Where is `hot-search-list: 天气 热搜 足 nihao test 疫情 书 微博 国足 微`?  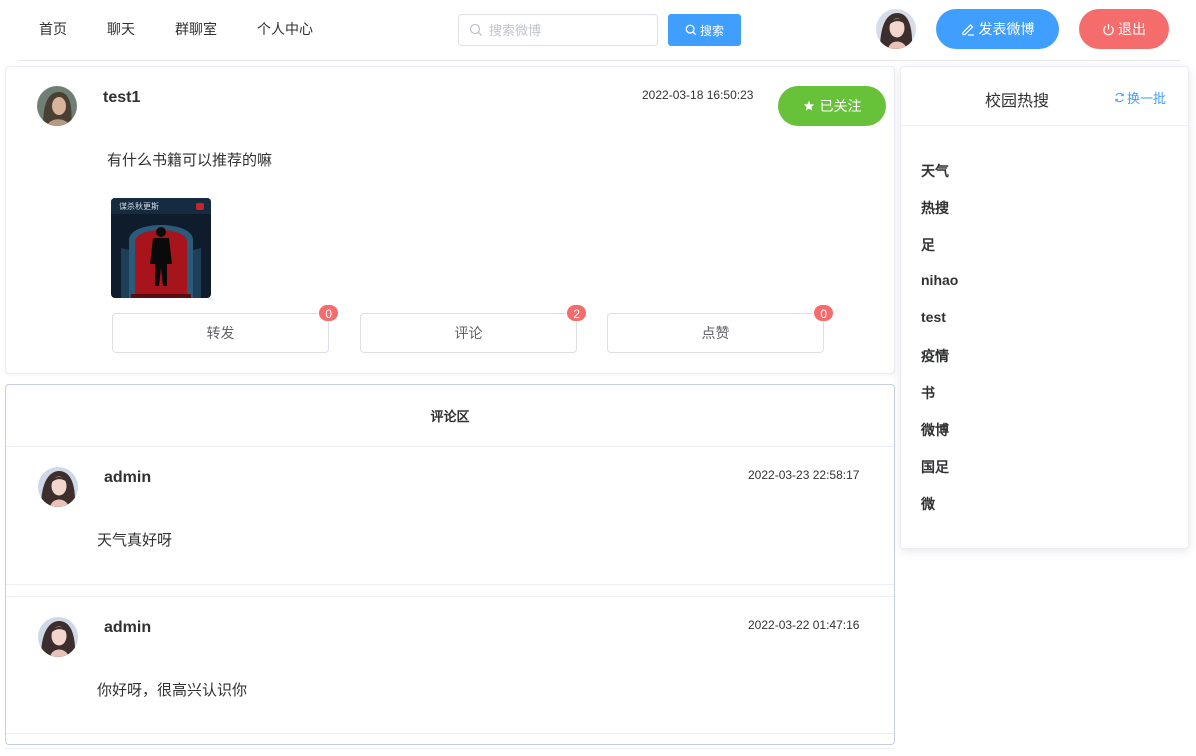
hot-search-list: 天气 热搜 足 nihao test 疫情 书 微博 国足 微 is located at coordinates (939, 346).